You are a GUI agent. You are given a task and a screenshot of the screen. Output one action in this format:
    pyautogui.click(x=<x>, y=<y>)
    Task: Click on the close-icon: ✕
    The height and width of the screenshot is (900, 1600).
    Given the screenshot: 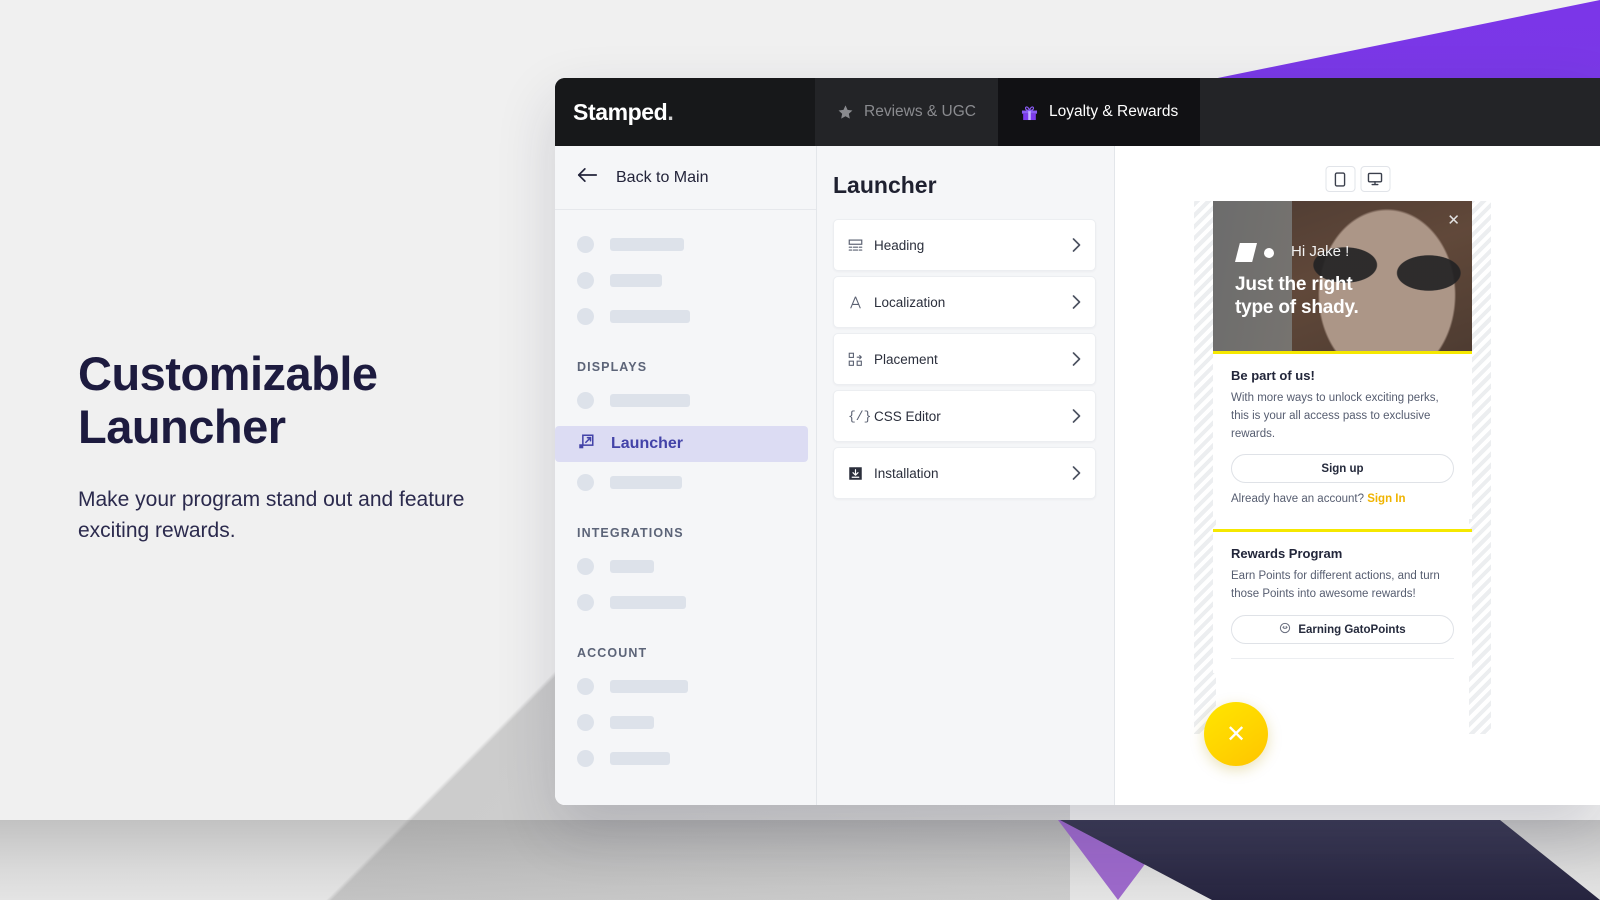 What is the action you would take?
    pyautogui.click(x=1453, y=220)
    